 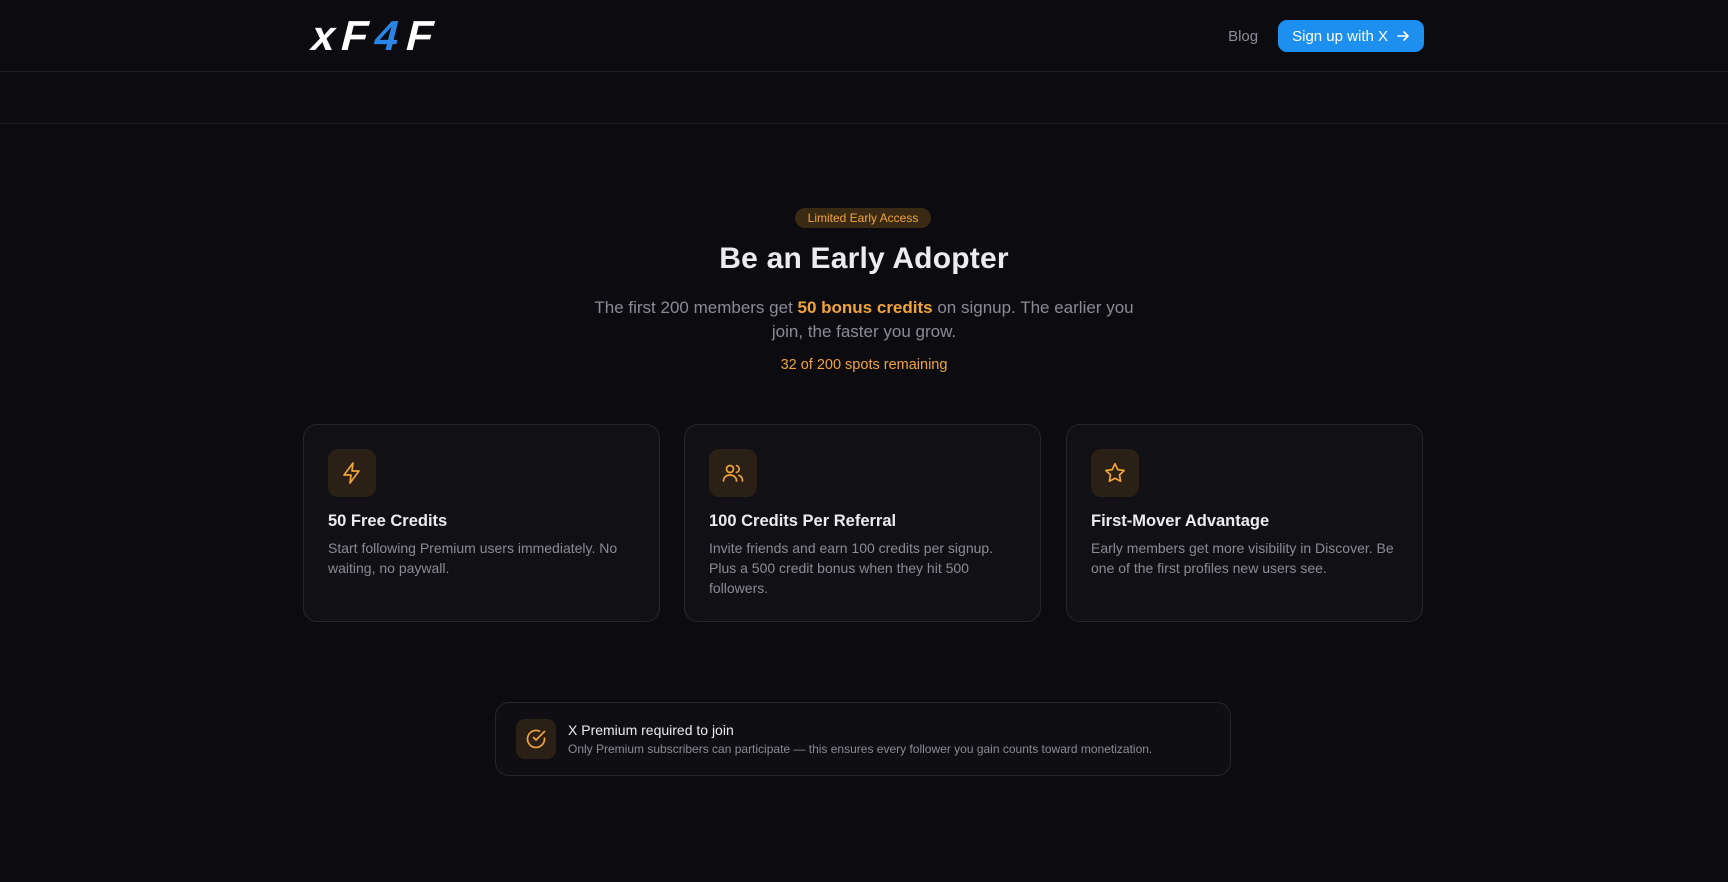 I want to click on card-title: First-Mover Advantage, so click(x=1180, y=521).